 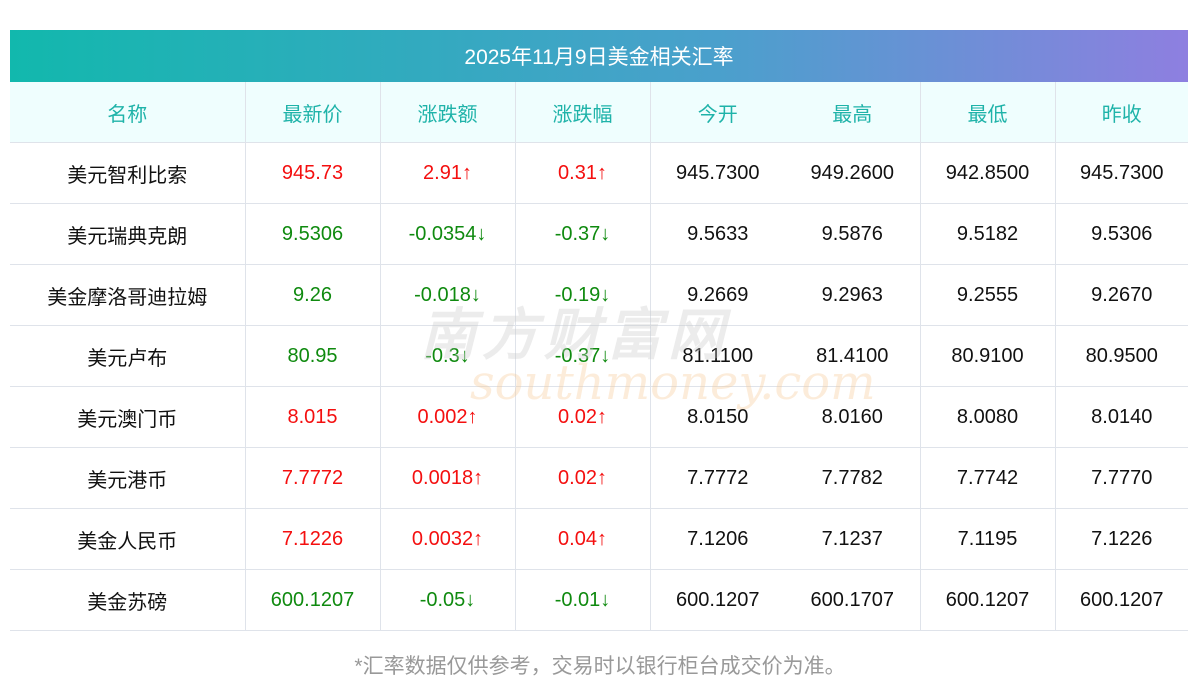 What do you see at coordinates (312, 539) in the screenshot?
I see `cell-latest: 7.1226` at bounding box center [312, 539].